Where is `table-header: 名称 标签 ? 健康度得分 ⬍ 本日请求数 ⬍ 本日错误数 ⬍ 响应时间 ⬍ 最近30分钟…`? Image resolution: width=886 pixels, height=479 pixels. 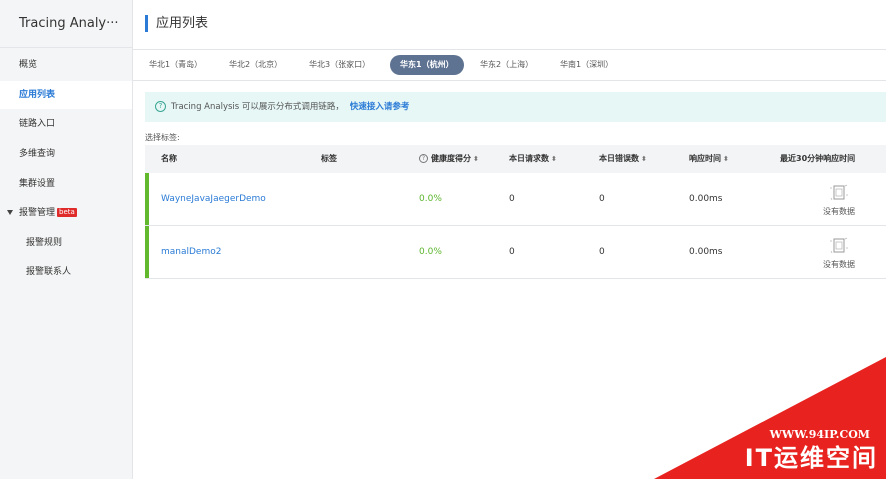 table-header: 名称 标签 ? 健康度得分 ⬍ 本日请求数 ⬍ 本日错误数 ⬍ 响应时间 ⬍ 最近30分钟… is located at coordinates (515, 159).